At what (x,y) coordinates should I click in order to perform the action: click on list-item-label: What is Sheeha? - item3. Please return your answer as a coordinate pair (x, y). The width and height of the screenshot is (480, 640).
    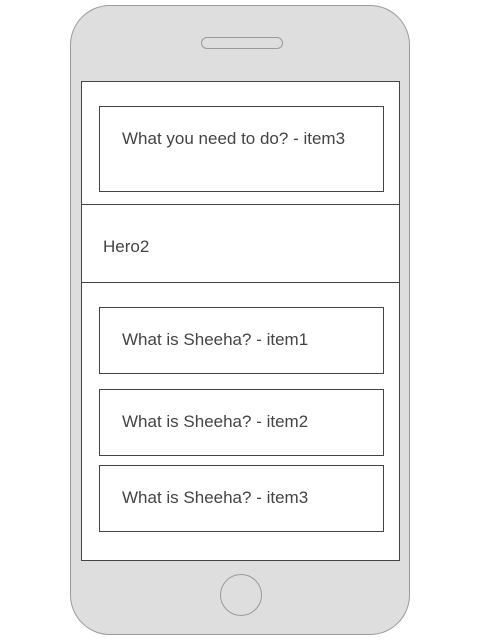
    Looking at the image, I should click on (215, 497).